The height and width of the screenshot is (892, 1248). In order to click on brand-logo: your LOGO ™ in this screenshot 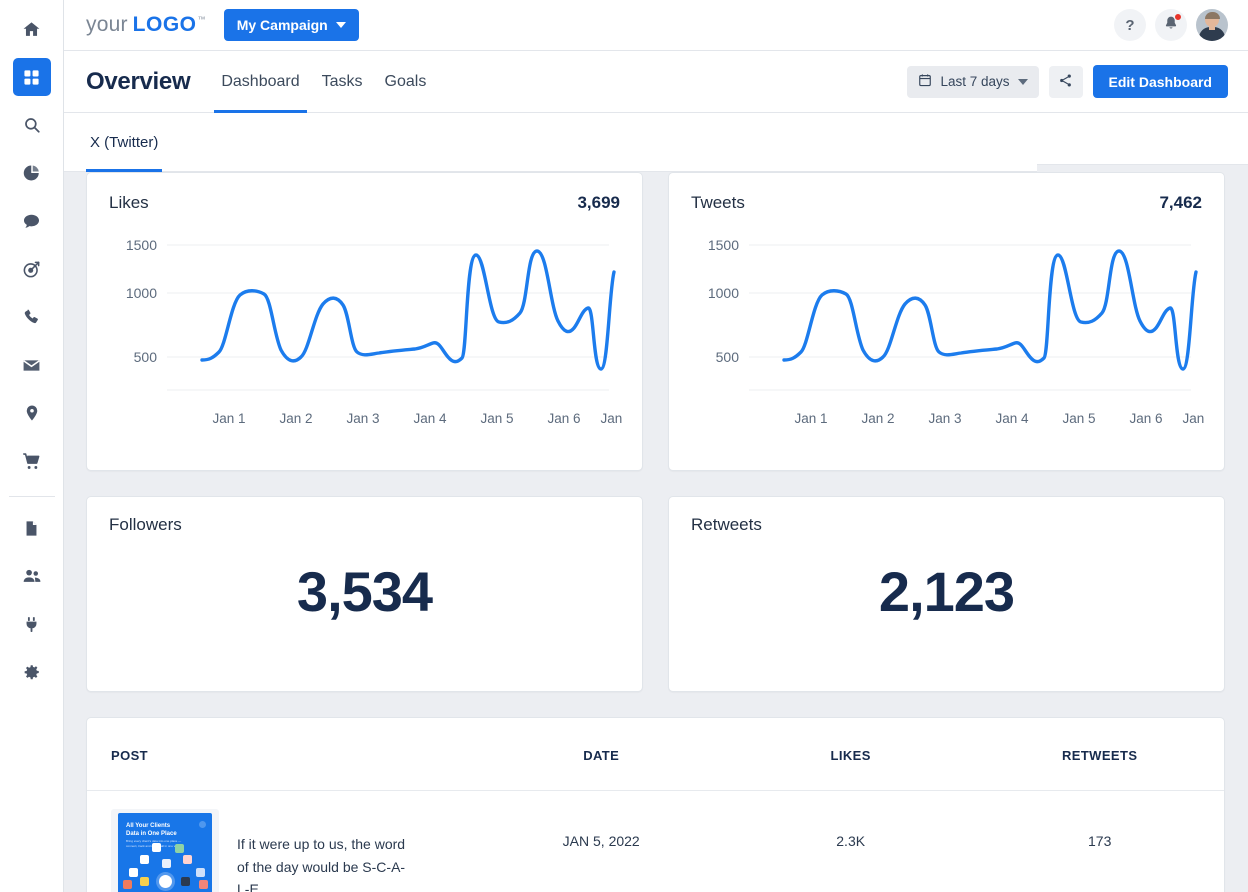, I will do `click(146, 25)`.